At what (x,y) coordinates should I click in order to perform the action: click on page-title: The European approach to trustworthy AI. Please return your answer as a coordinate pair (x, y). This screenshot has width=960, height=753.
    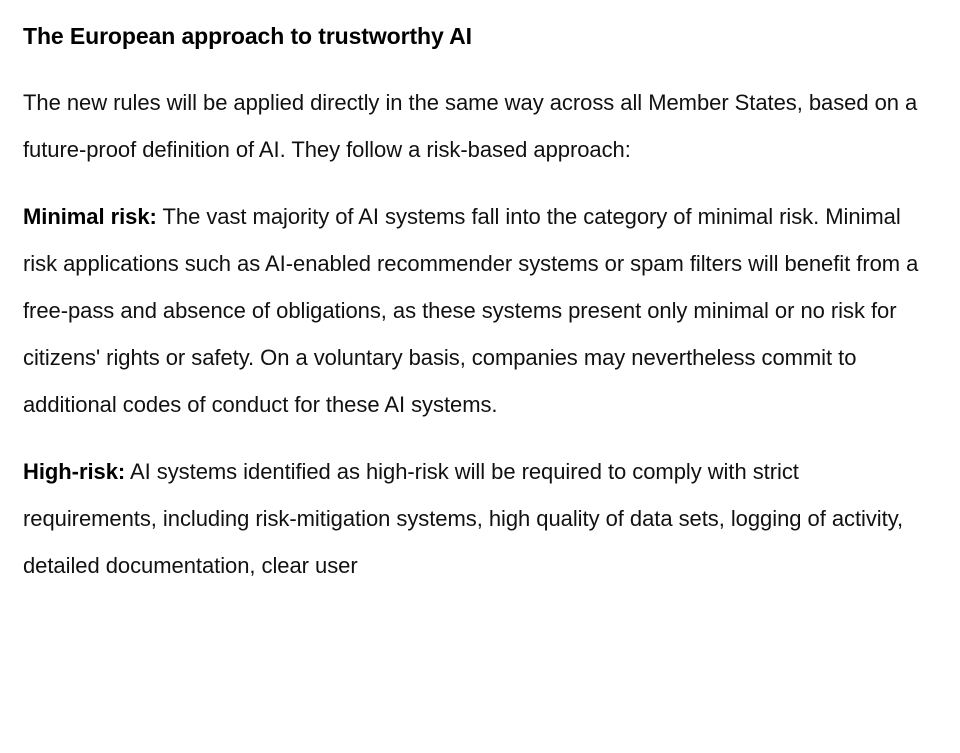
    Looking at the image, I should click on (247, 36).